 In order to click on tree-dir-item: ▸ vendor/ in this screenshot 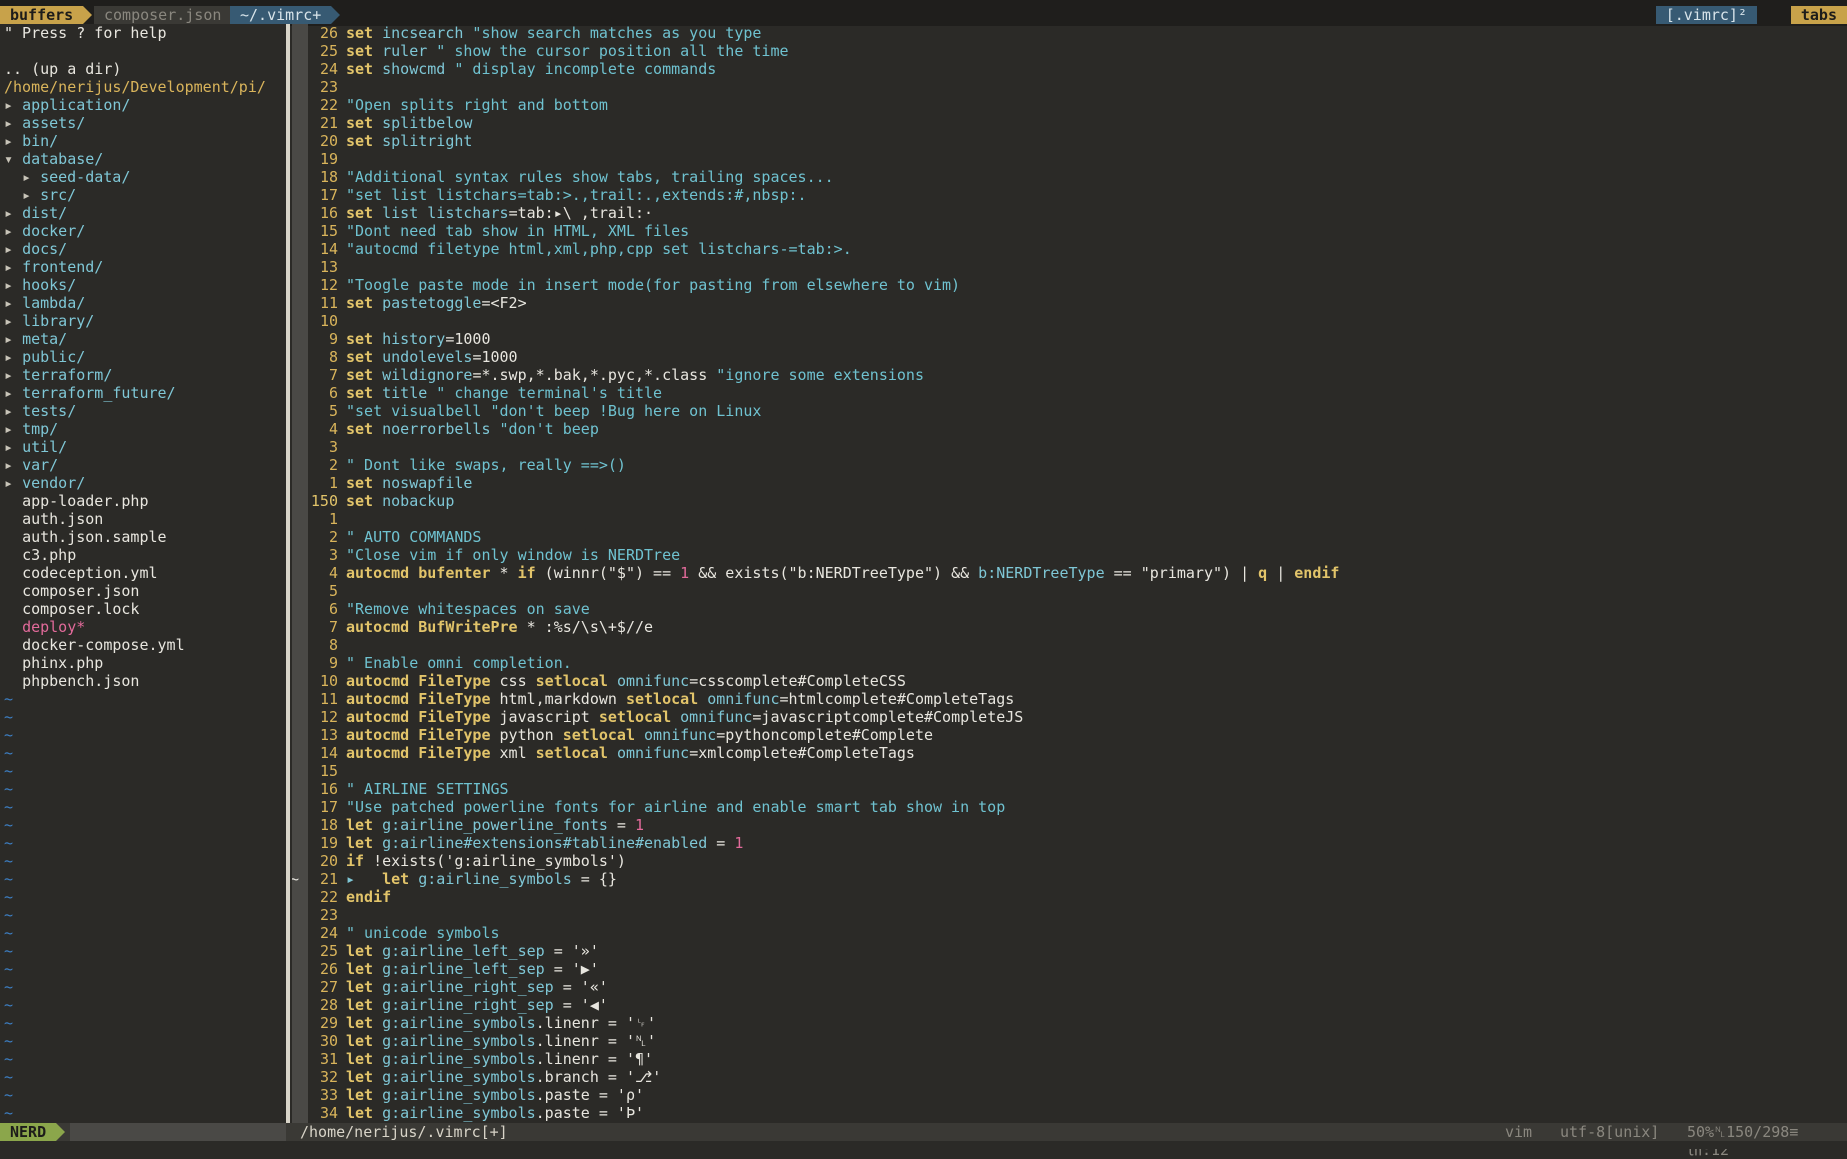, I will do `click(44, 483)`.